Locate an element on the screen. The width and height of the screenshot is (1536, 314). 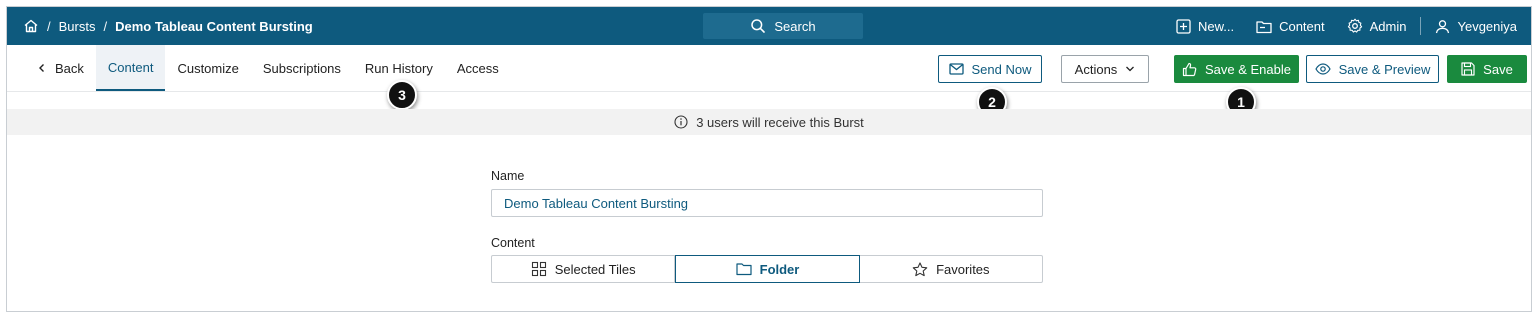
folder-label: Folder is located at coordinates (779, 269).